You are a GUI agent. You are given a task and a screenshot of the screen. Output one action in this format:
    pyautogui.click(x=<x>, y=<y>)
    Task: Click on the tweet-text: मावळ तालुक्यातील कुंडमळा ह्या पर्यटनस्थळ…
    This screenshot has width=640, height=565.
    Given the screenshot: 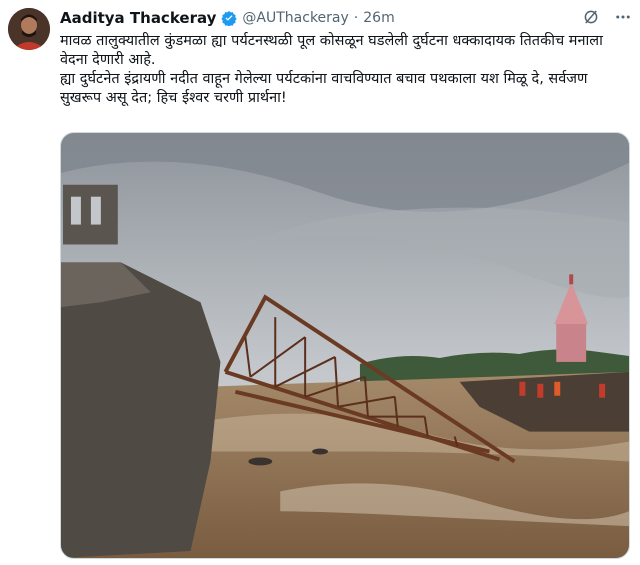 What is the action you would take?
    pyautogui.click(x=344, y=70)
    